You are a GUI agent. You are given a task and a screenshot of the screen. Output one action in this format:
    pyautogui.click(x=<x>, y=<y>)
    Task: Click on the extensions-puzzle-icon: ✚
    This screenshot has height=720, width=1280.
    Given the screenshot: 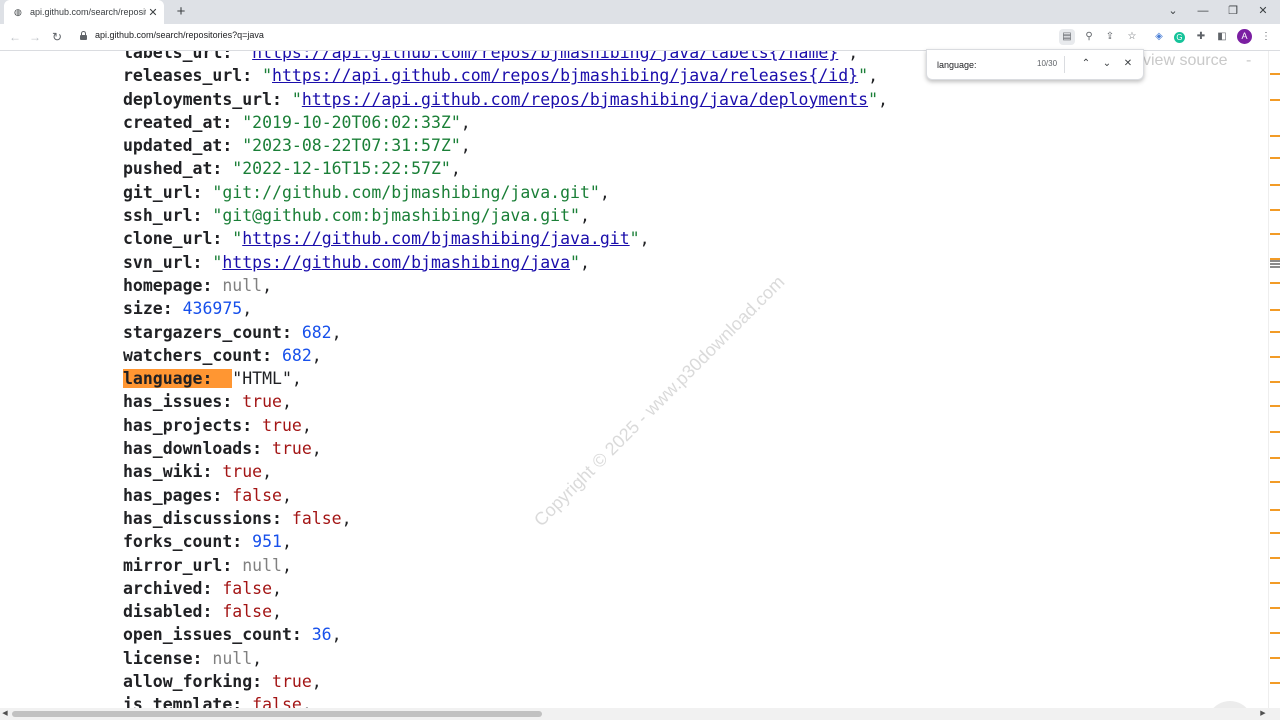 What is the action you would take?
    pyautogui.click(x=1201, y=37)
    